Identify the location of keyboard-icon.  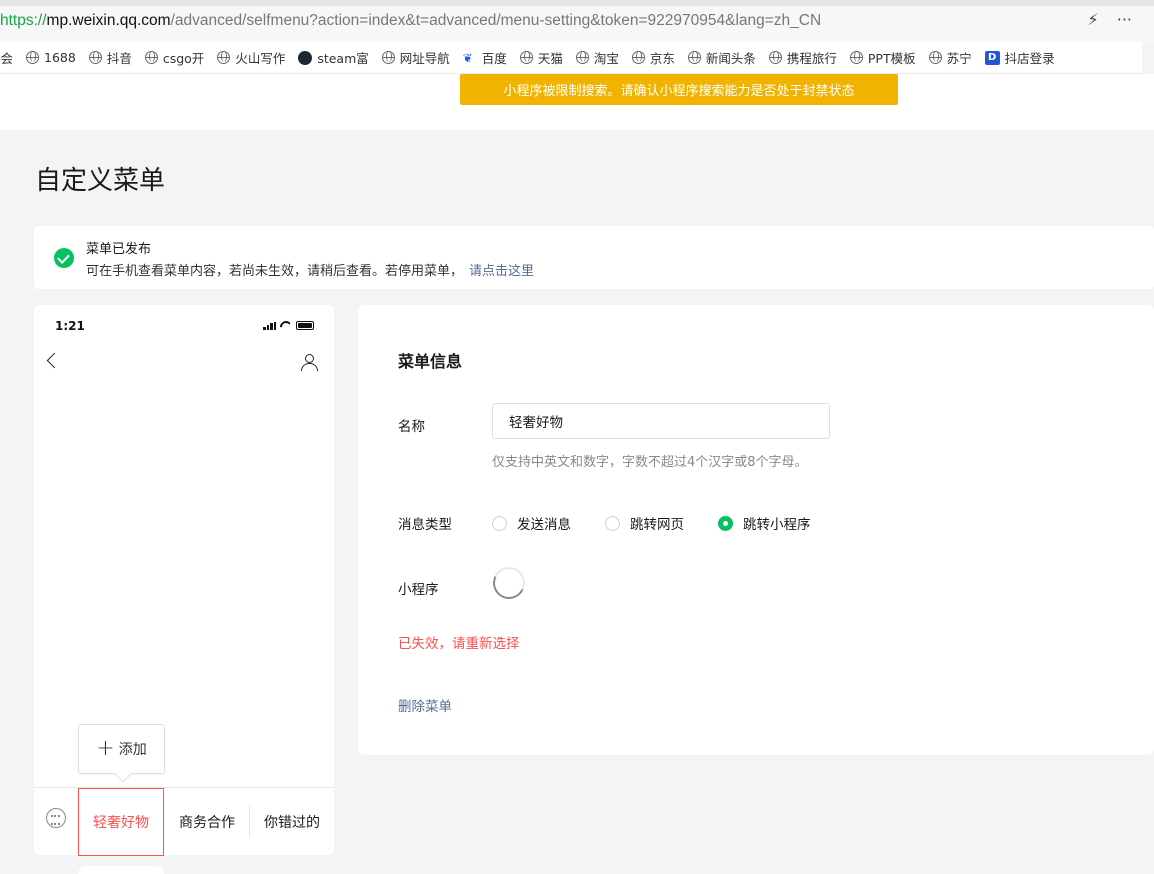
(56, 818).